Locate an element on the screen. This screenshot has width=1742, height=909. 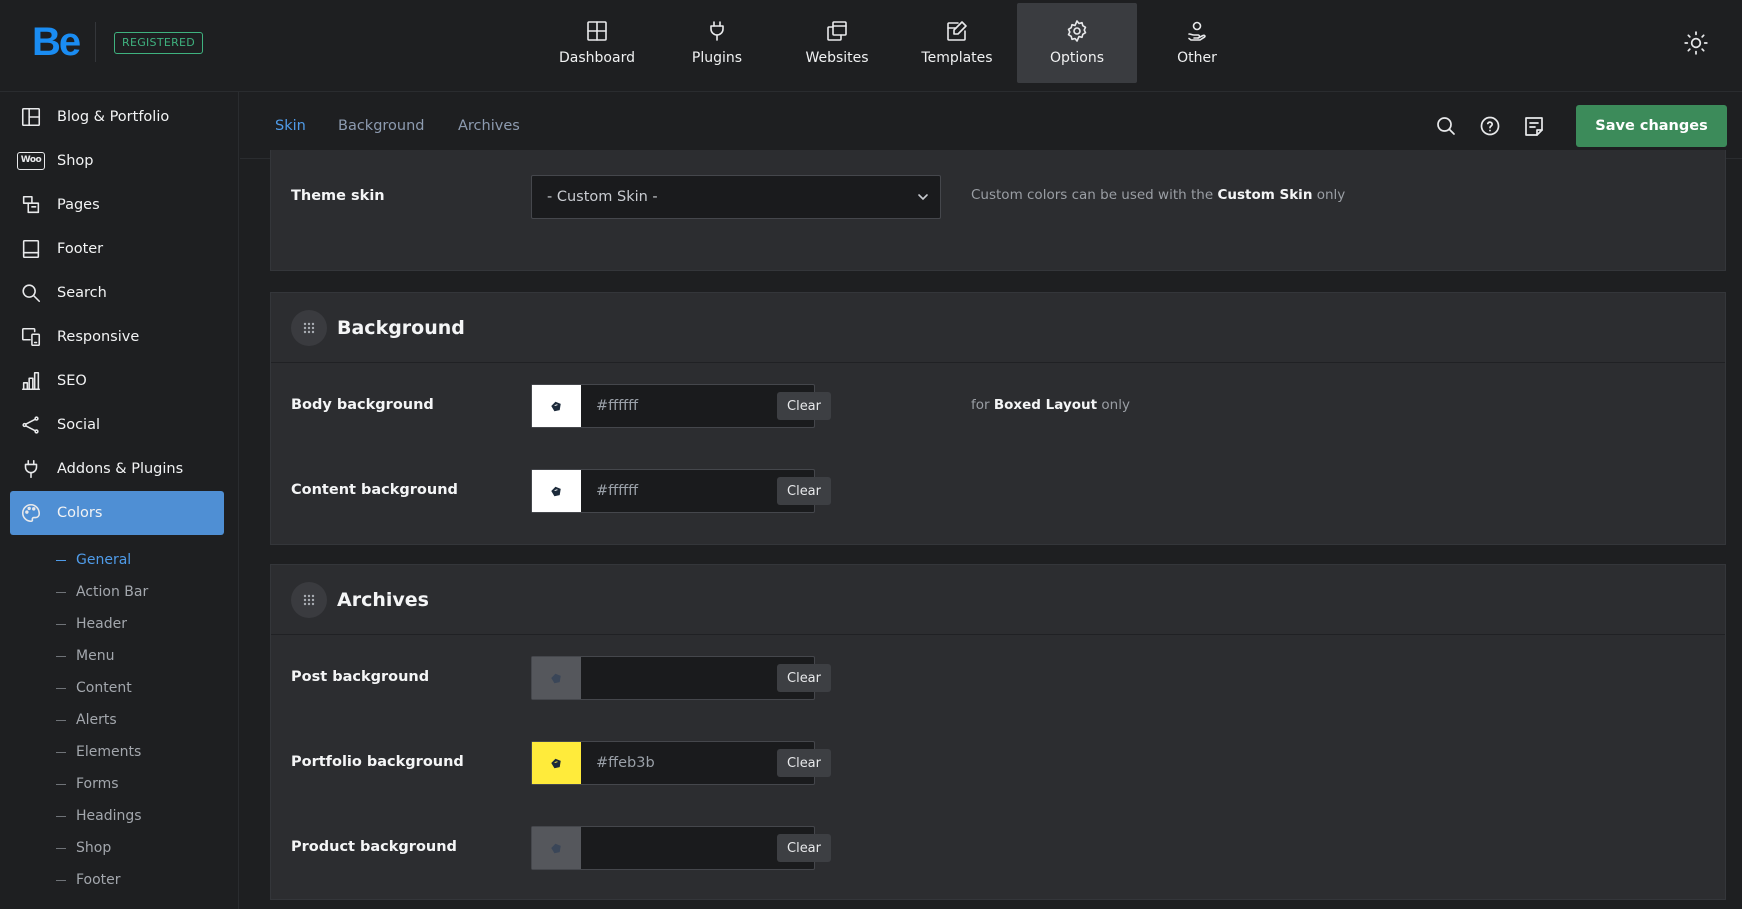
sidebar-subitem-shop: Shop is located at coordinates (83, 848).